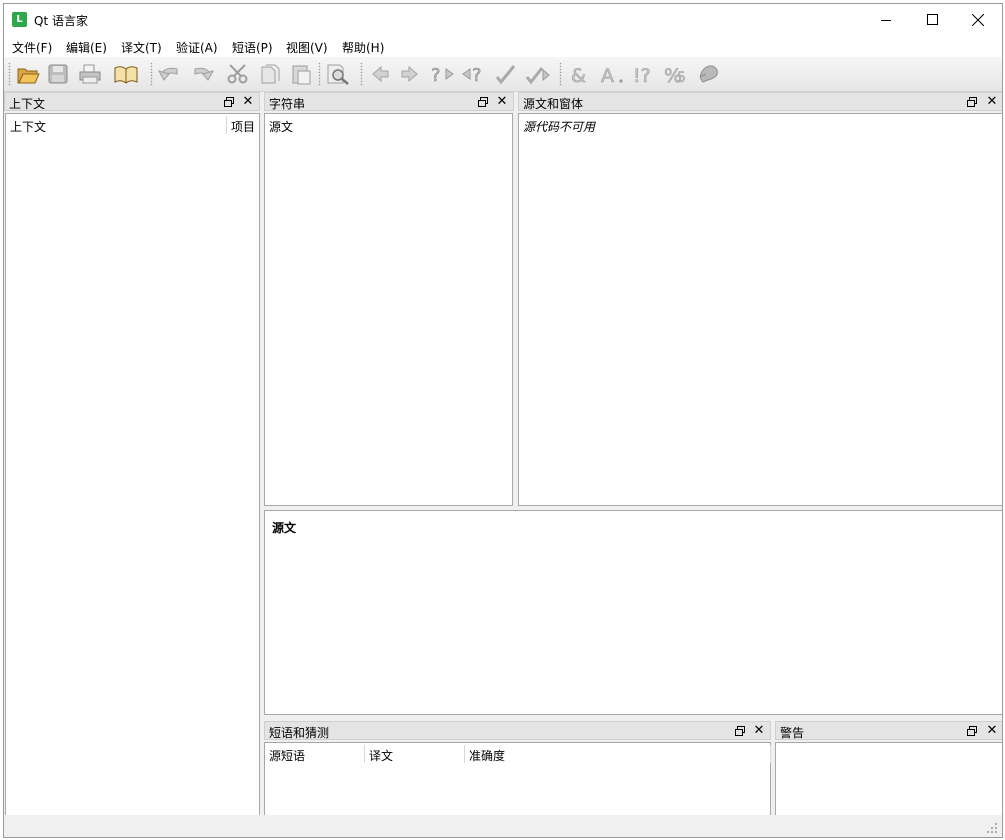  What do you see at coordinates (380, 74) in the screenshot?
I see `prev-icon` at bounding box center [380, 74].